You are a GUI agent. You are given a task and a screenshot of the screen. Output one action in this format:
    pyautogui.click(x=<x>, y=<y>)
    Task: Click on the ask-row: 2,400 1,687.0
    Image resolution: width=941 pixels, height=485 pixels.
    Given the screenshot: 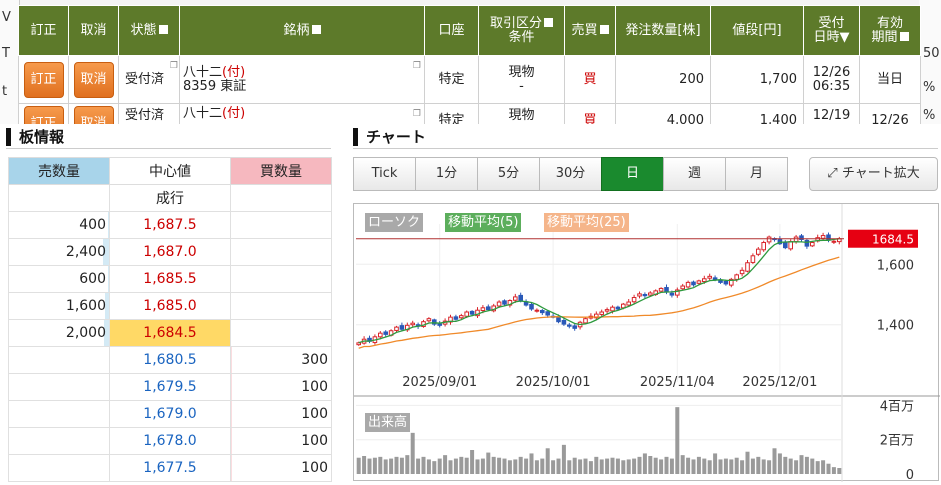 What is the action you would take?
    pyautogui.click(x=170, y=252)
    